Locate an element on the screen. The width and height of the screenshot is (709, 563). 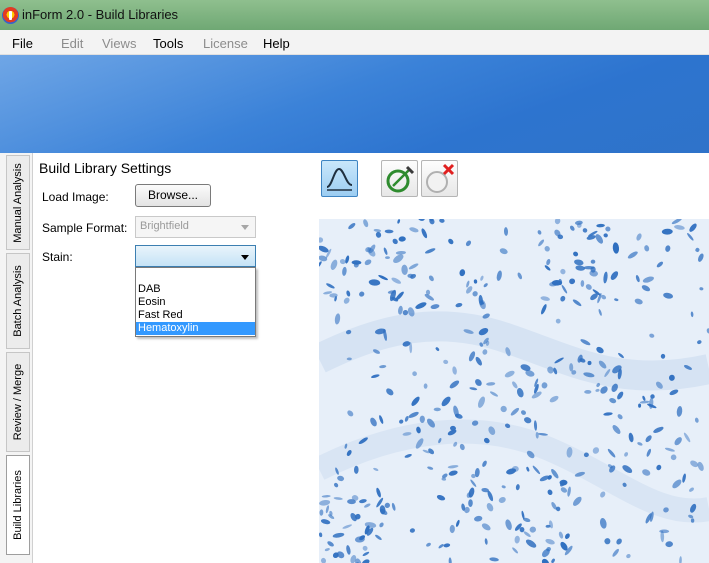
panel-title: Build Library Settings is located at coordinates (105, 168).